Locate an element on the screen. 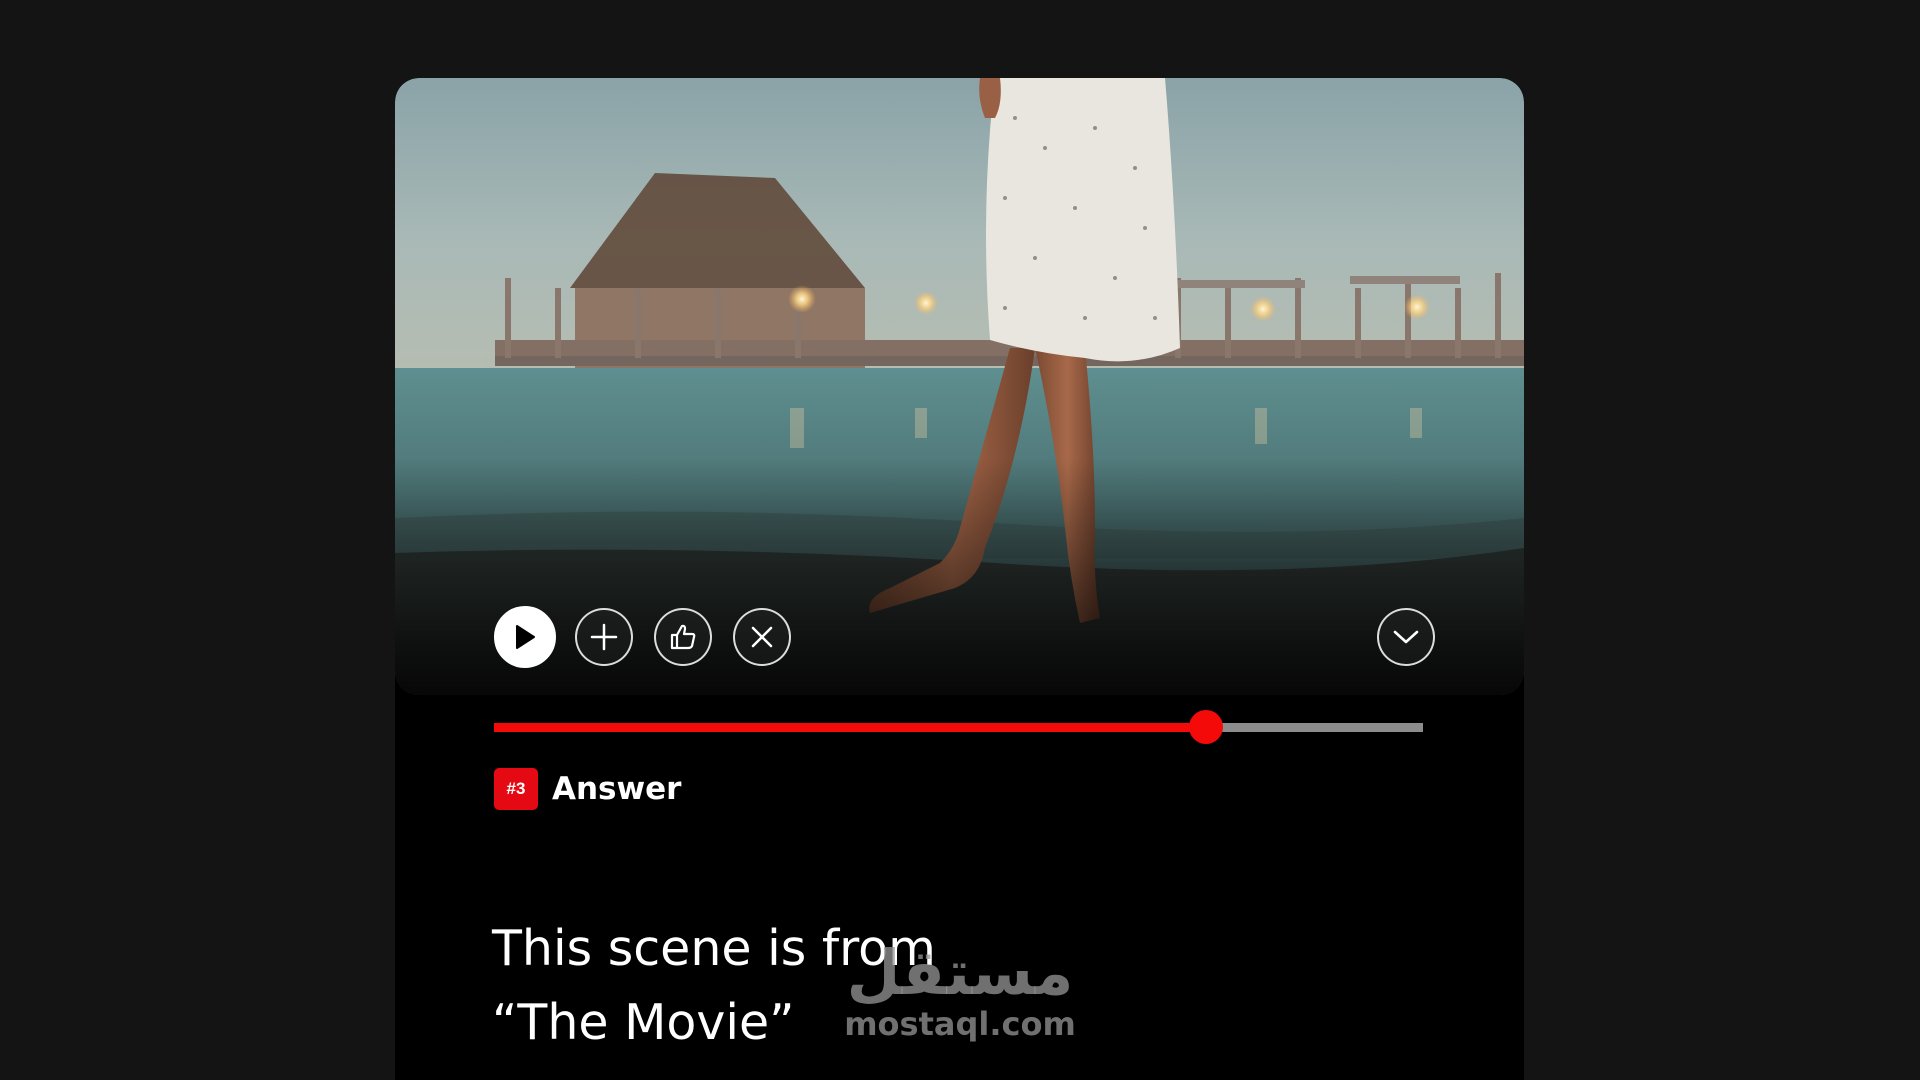  plus-icon is located at coordinates (604, 637).